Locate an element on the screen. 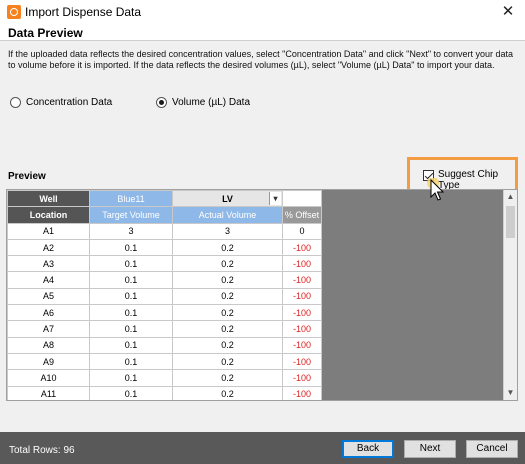  table-row: A5 0.1 0.2 -100 is located at coordinates (164, 296).